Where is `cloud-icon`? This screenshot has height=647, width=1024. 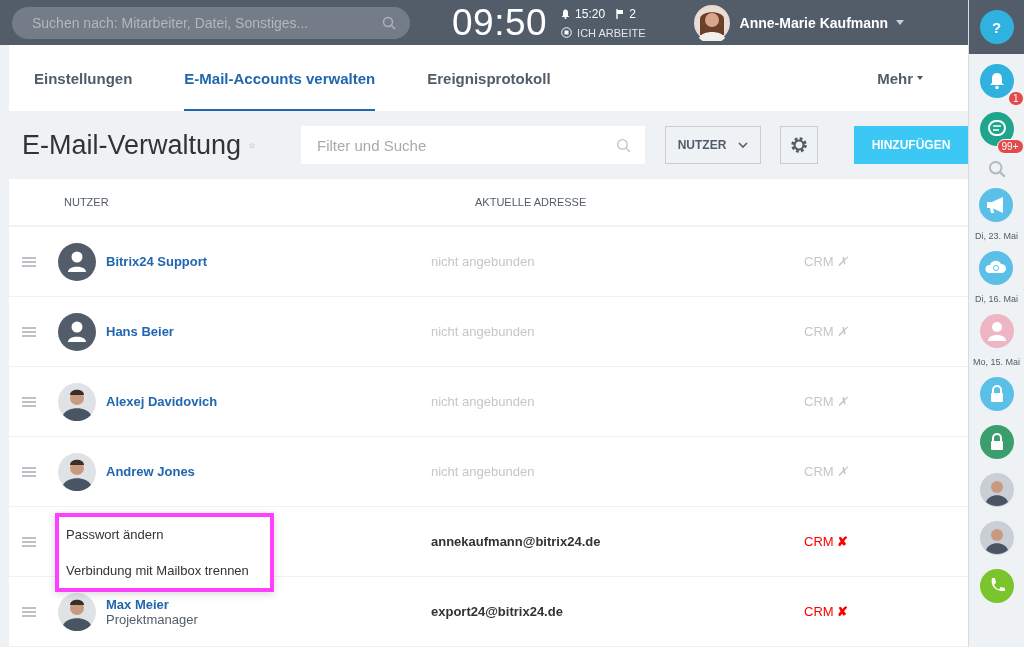 cloud-icon is located at coordinates (996, 268).